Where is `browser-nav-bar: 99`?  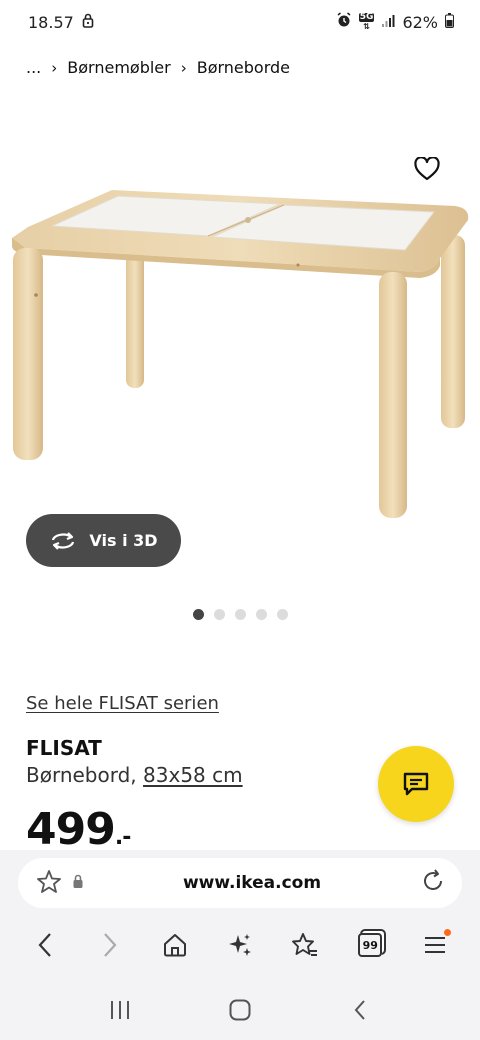 browser-nav-bar: 99 is located at coordinates (240, 945).